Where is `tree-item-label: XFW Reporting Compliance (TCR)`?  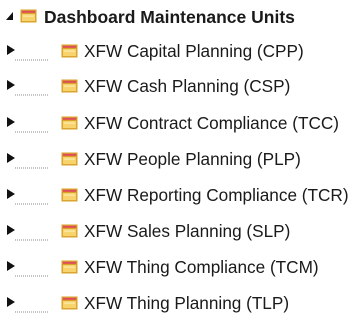 tree-item-label: XFW Reporting Compliance (TCR) is located at coordinates (216, 195).